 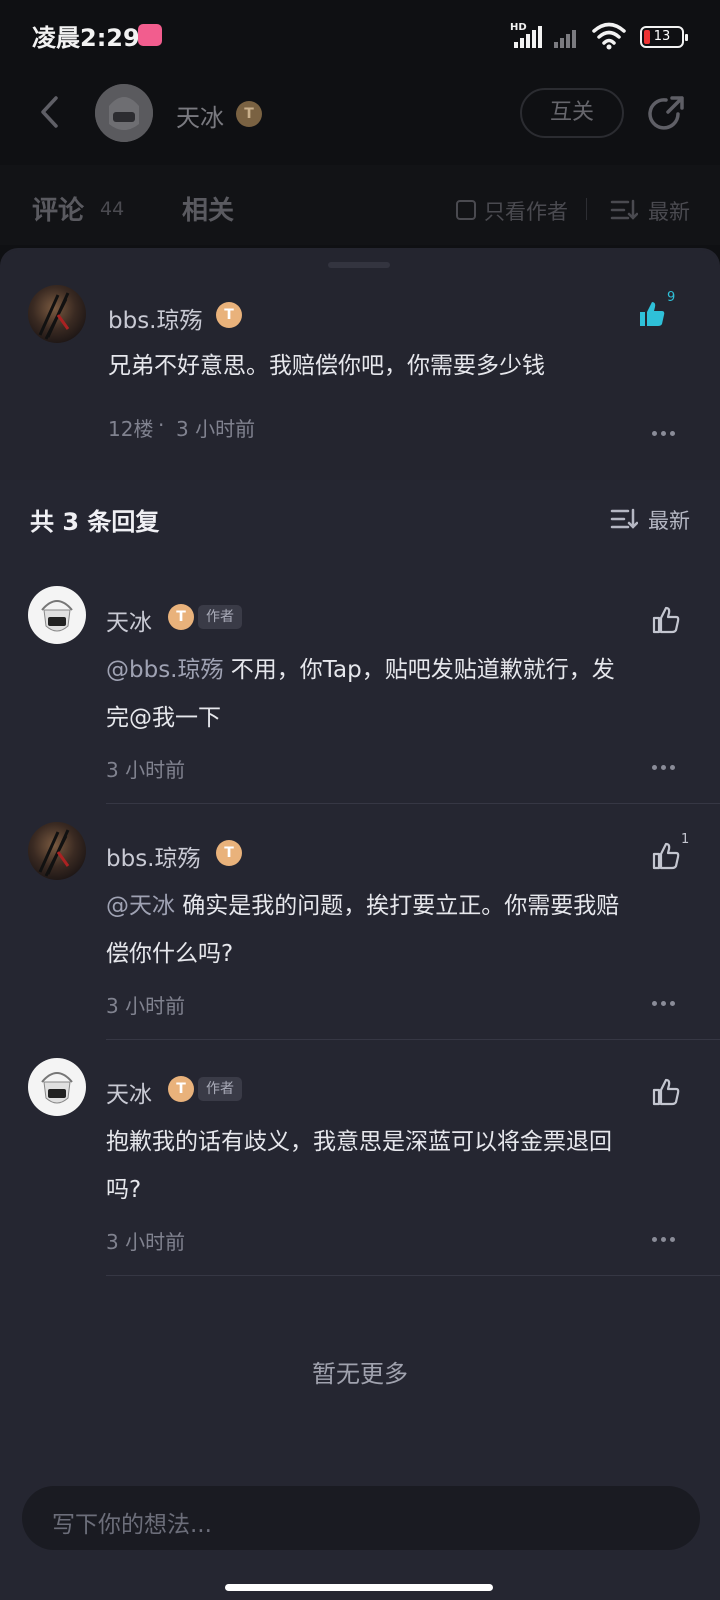 I want to click on reply-text-line: 偿你什么吗?, so click(x=170, y=954).